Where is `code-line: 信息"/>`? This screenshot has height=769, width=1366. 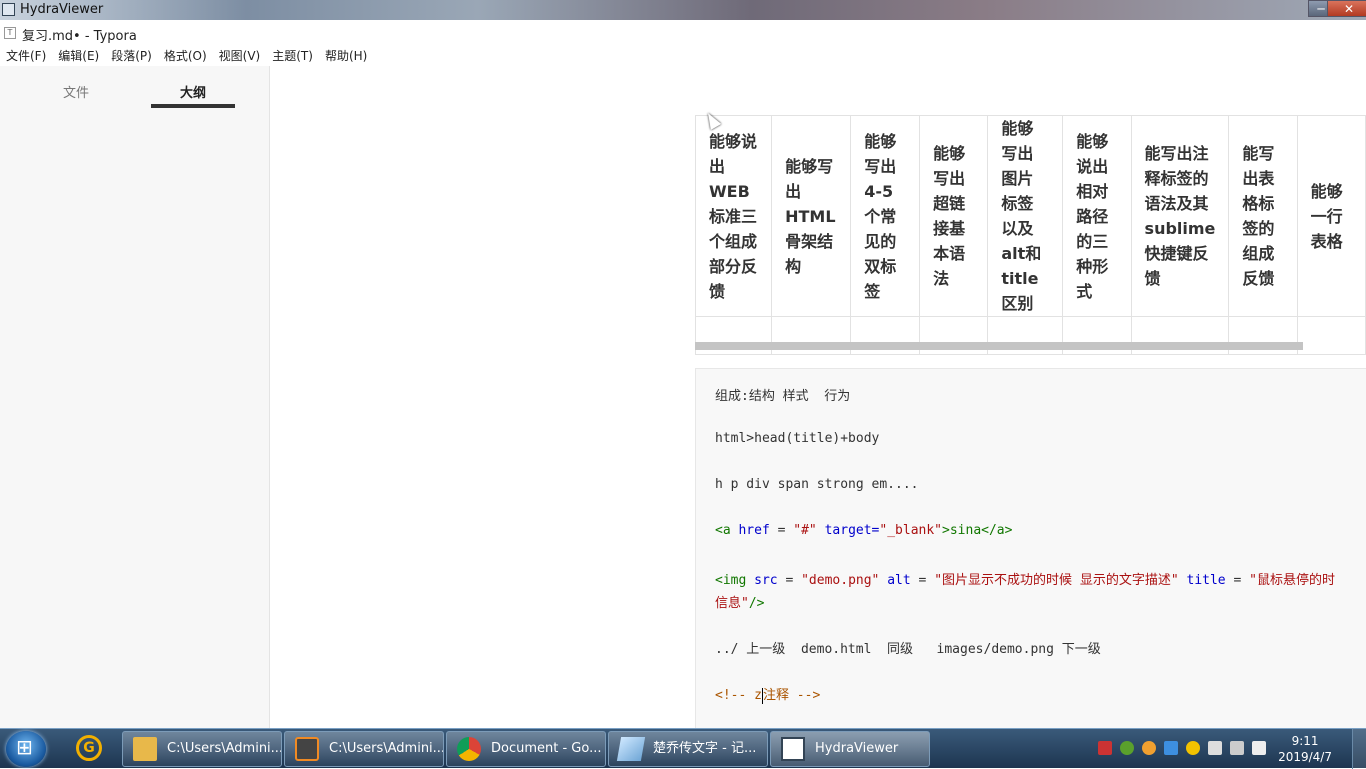 code-line: 信息"/> is located at coordinates (739, 601).